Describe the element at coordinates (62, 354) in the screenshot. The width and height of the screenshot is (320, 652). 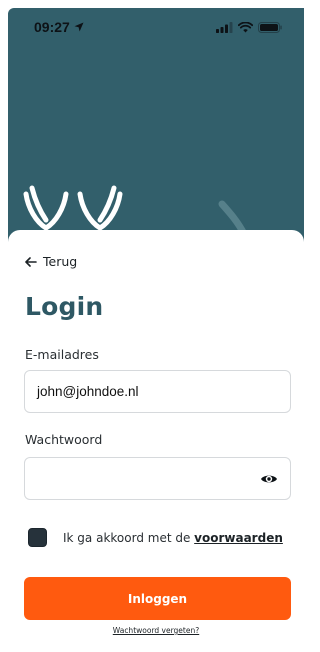
I see `email-label: E-mailadres` at that location.